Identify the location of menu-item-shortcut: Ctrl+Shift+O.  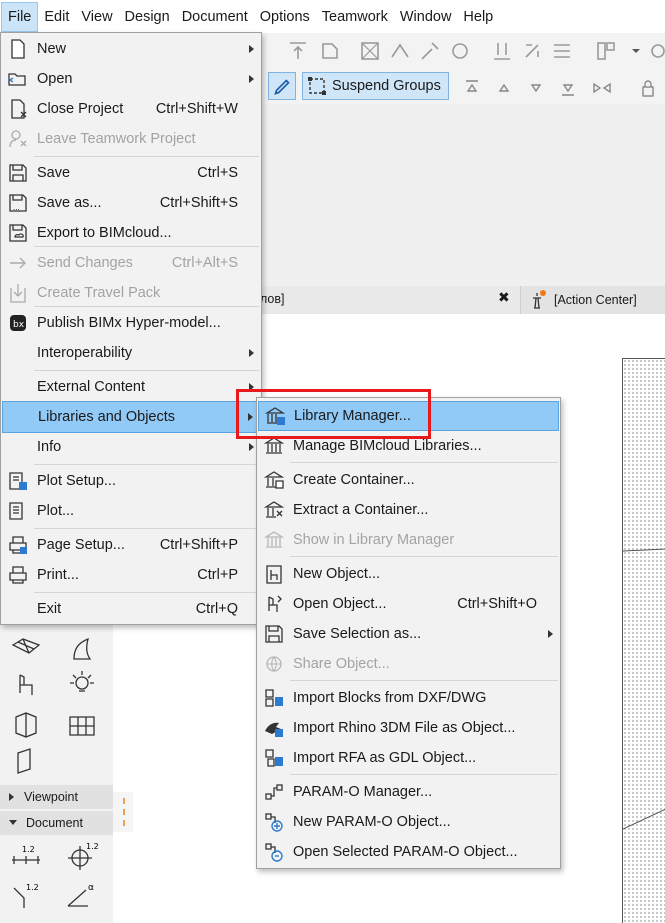
(497, 604).